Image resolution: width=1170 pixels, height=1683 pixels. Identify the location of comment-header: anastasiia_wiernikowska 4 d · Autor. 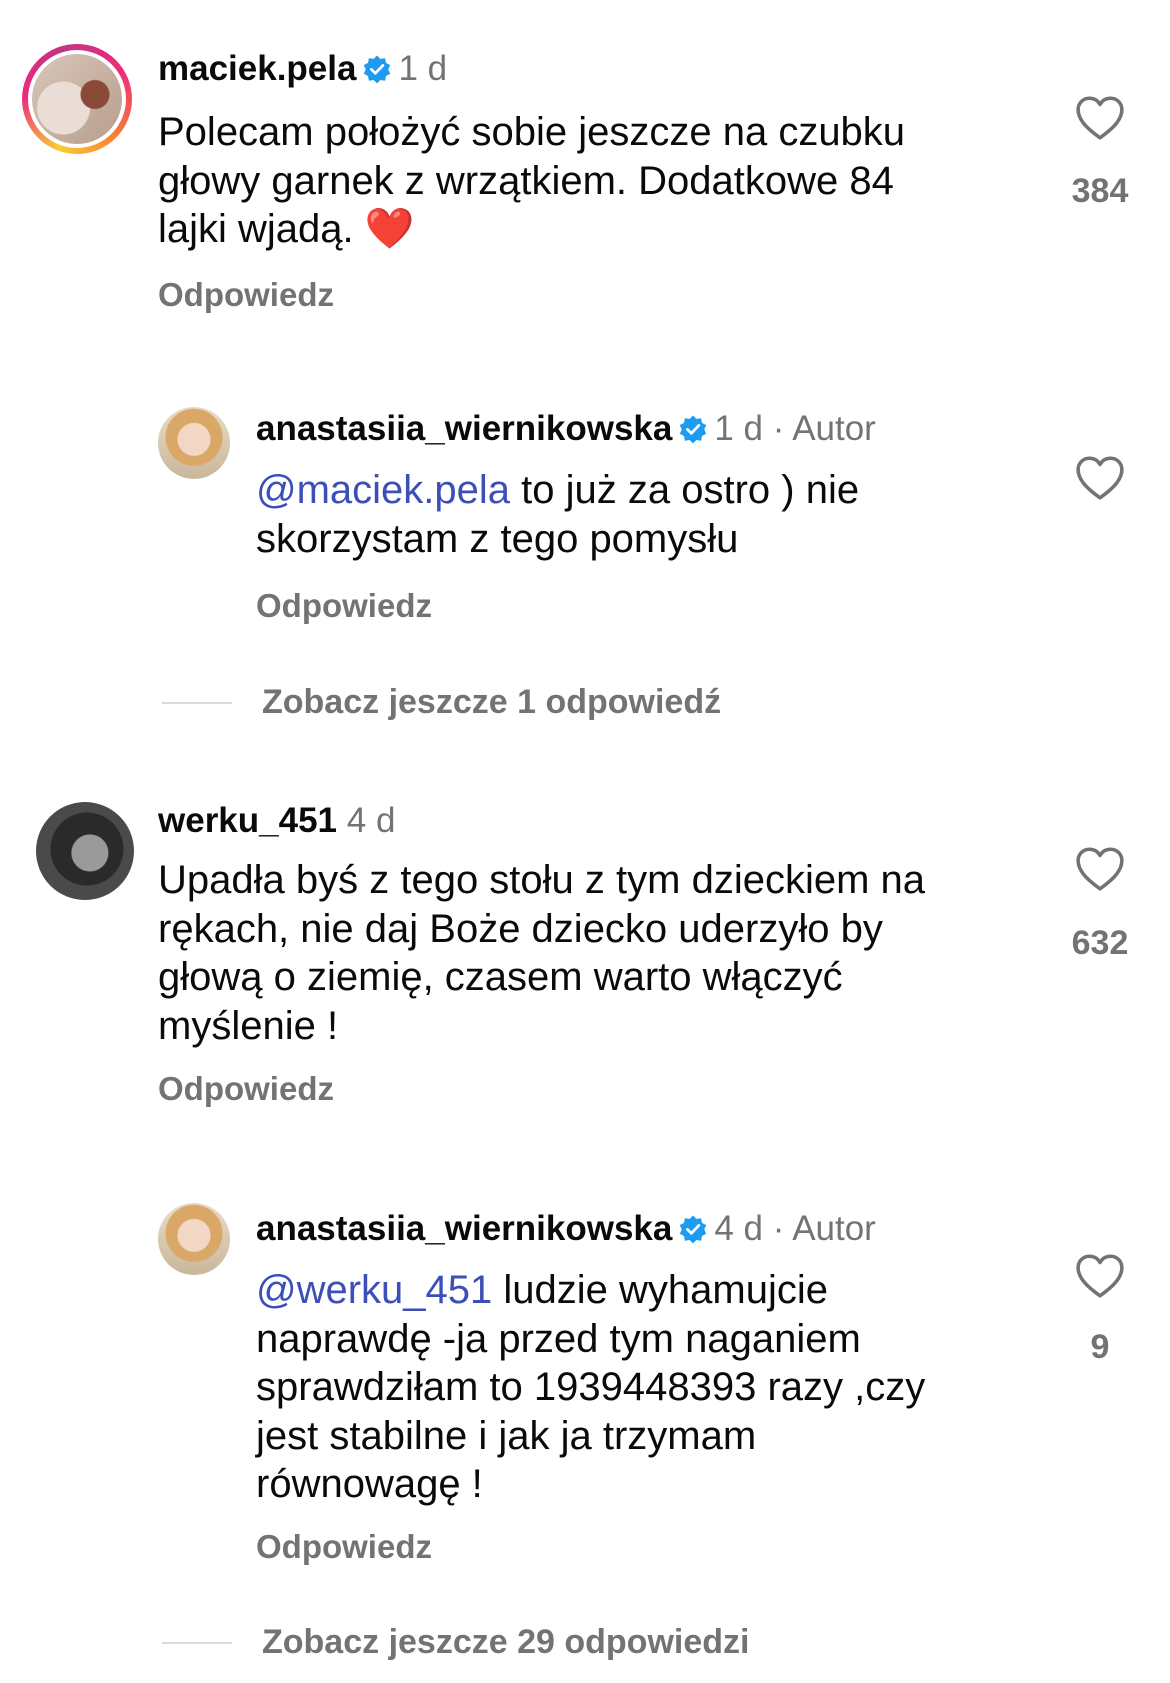
(566, 1228).